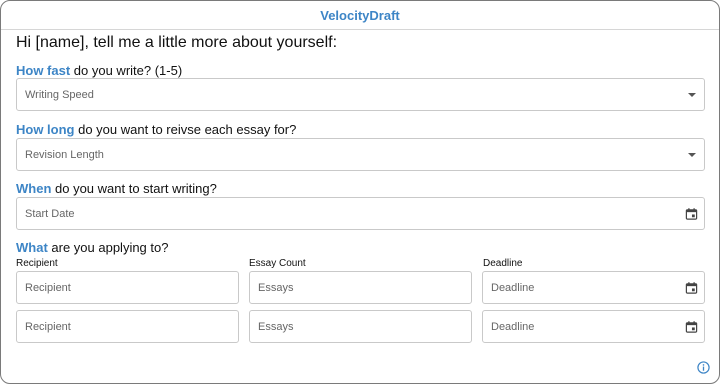  What do you see at coordinates (277, 263) in the screenshot?
I see `column-header-essay-count: Essay Count` at bounding box center [277, 263].